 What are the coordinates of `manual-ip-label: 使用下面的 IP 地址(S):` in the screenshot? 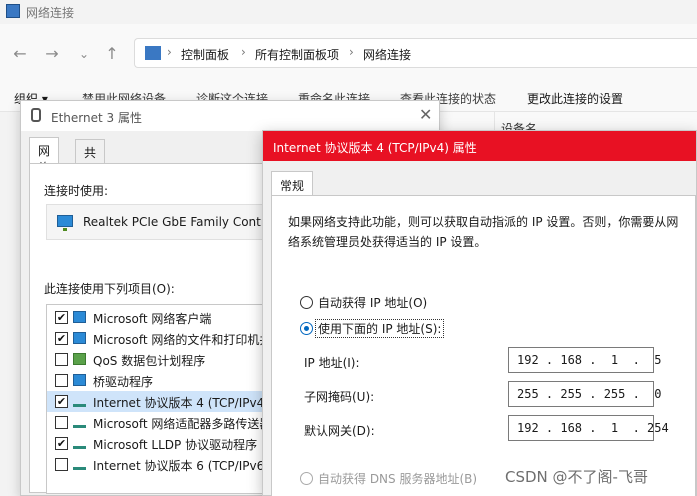 It's located at (379, 328).